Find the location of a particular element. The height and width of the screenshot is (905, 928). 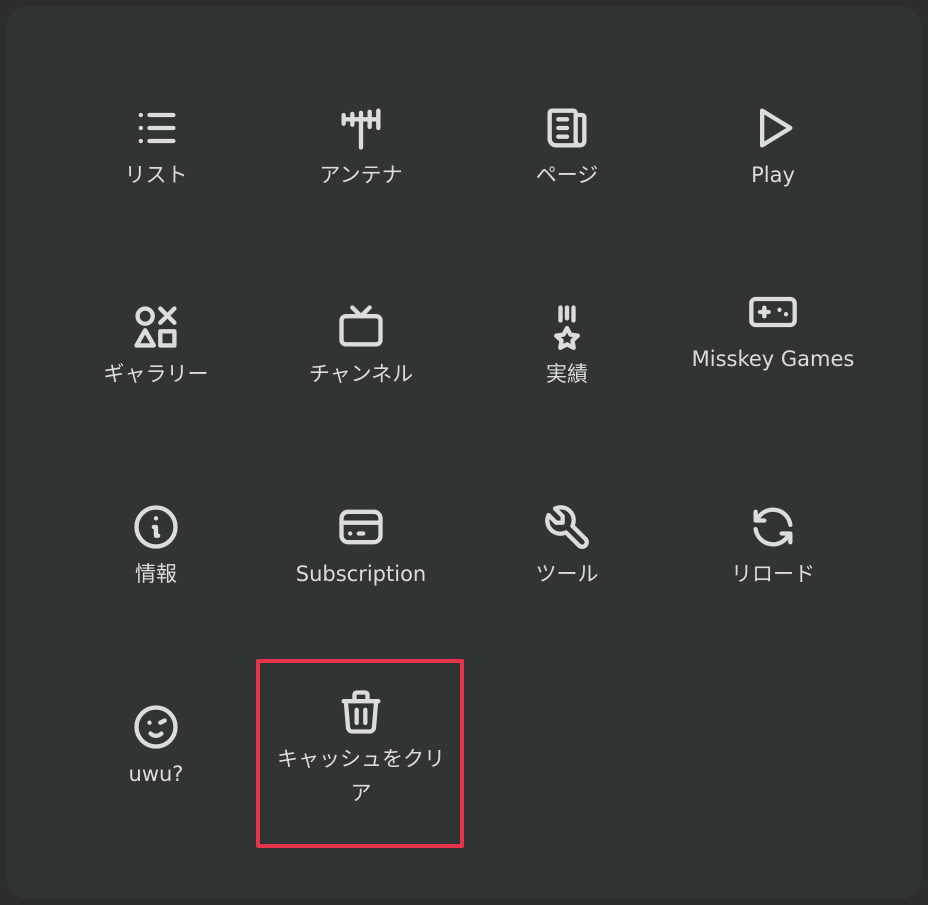

tv-icon is located at coordinates (361, 327).